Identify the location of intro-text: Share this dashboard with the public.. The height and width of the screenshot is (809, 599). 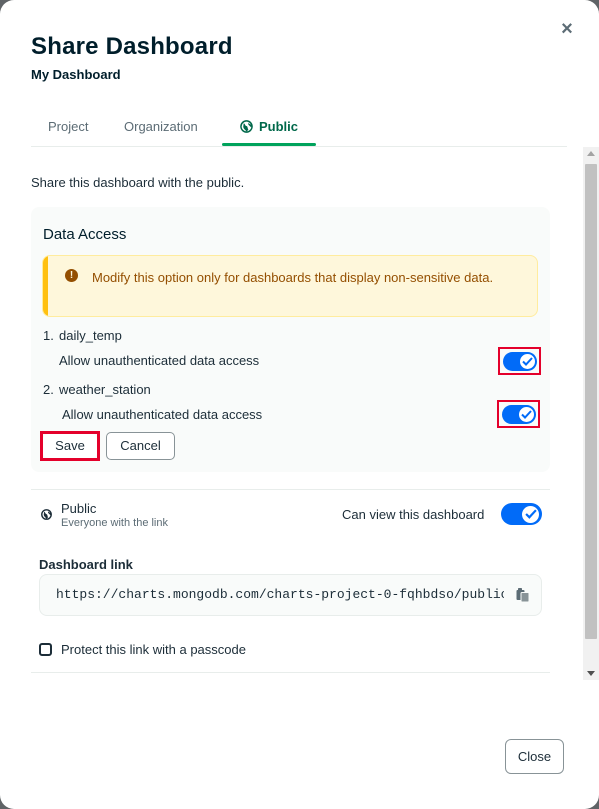
(138, 182).